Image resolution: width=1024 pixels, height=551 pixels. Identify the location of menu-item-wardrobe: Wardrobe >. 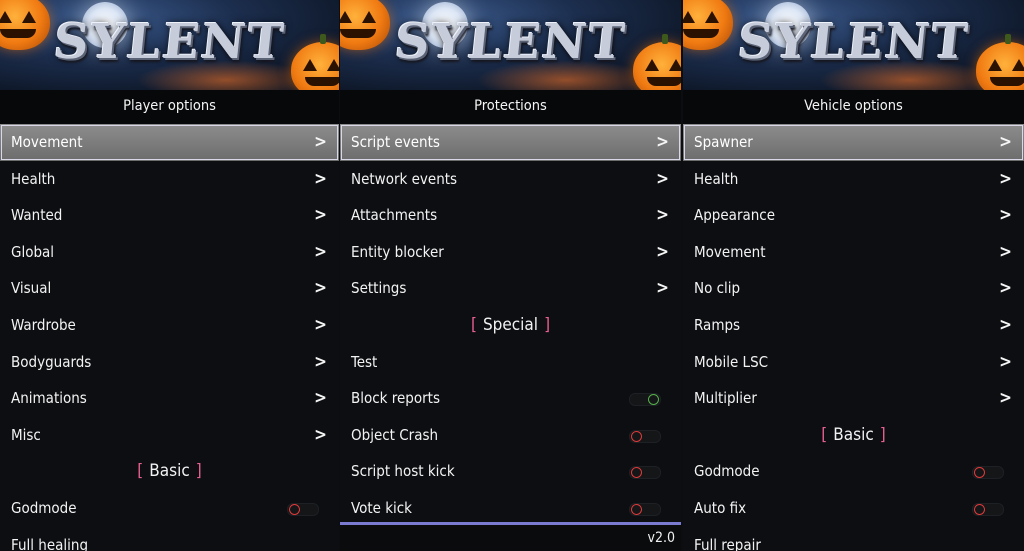
(169, 325).